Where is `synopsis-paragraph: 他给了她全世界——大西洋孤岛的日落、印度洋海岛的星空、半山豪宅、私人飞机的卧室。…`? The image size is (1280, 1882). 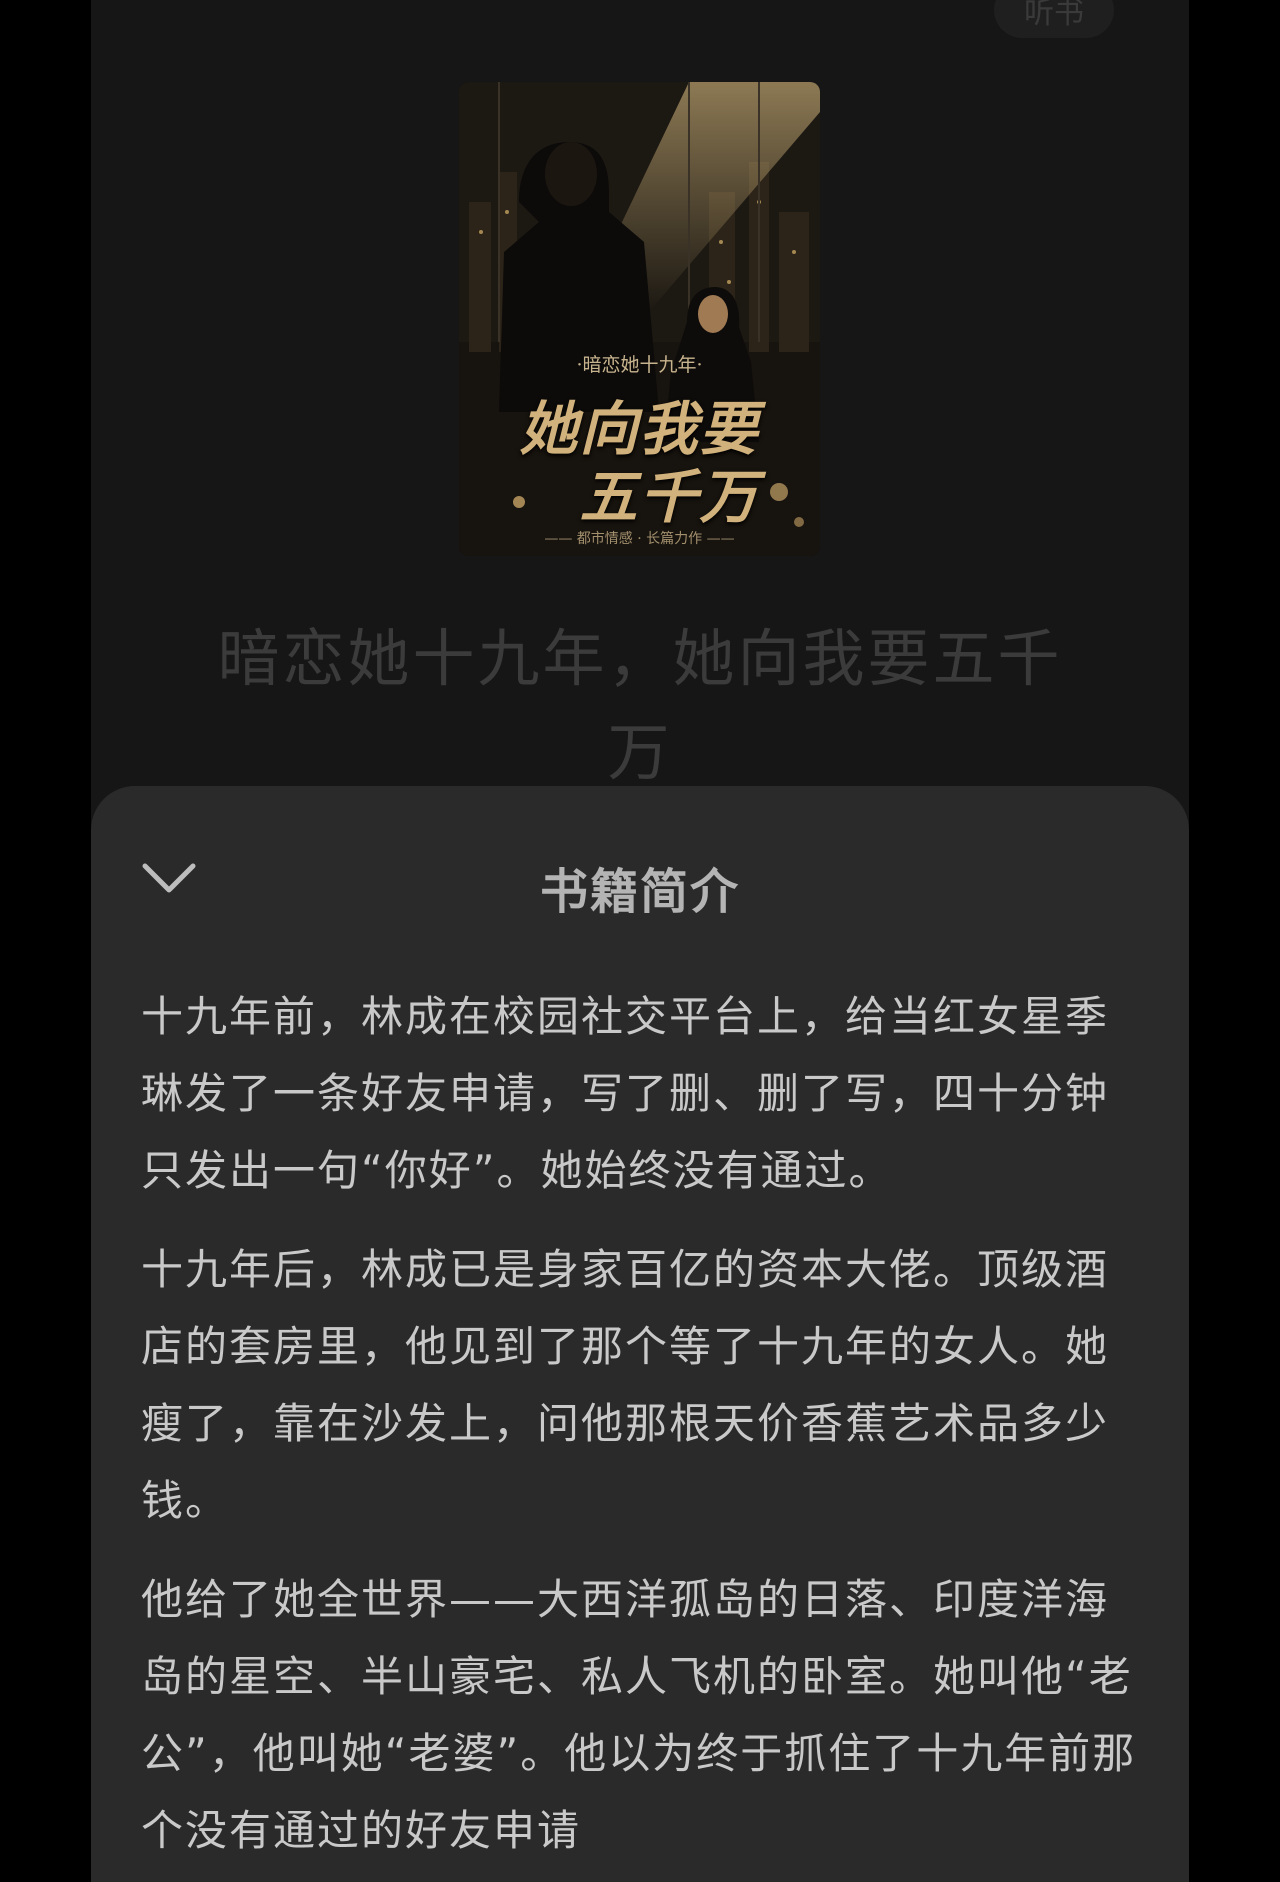 synopsis-paragraph: 他给了她全世界——大西洋孤岛的日落、印度洋海岛的星空、半山豪宅、私人飞机的卧室。… is located at coordinates (639, 1715).